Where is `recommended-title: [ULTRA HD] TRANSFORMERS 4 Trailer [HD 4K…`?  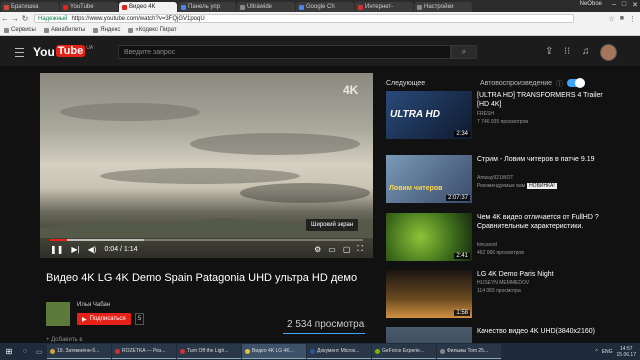 recommended-title: [ULTRA HD] TRANSFORMERS 4 Trailer [HD 4K… is located at coordinates (546, 100).